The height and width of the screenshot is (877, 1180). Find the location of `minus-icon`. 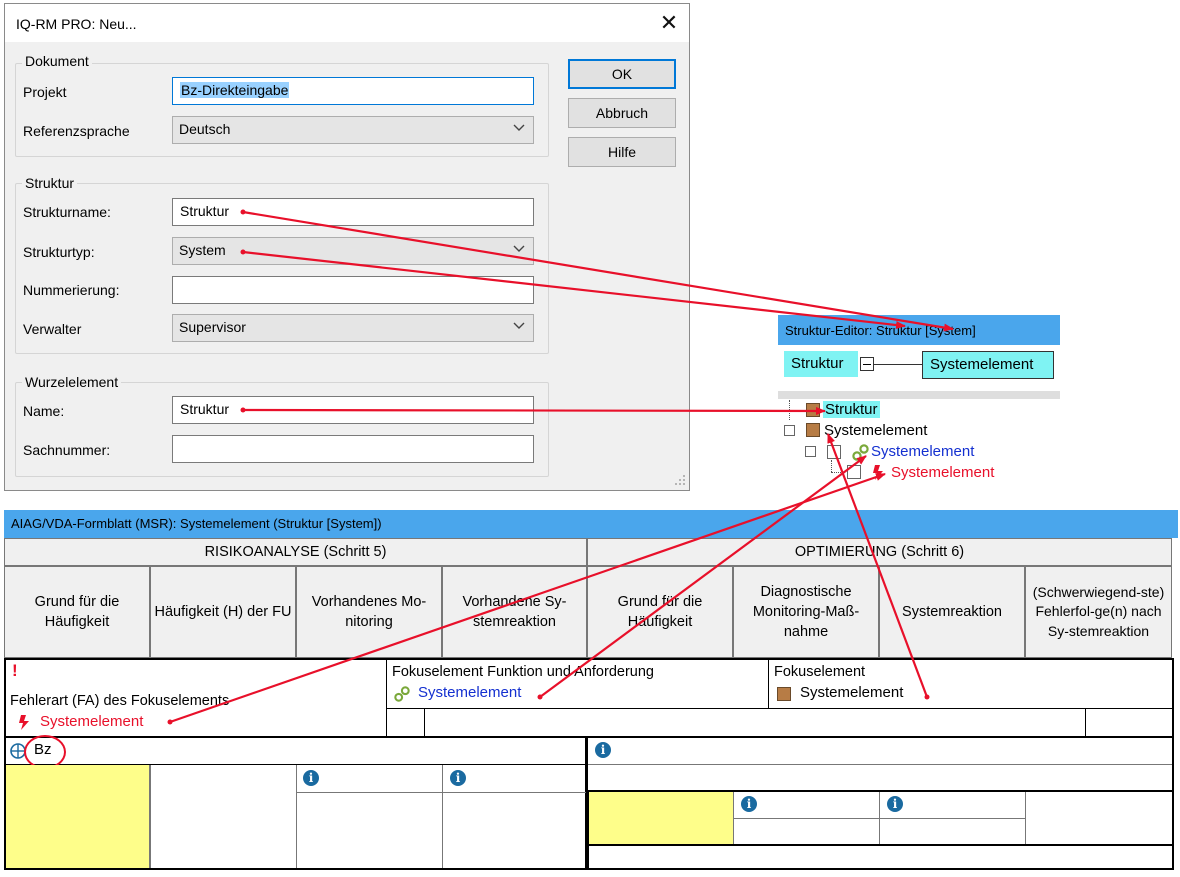

minus-icon is located at coordinates (867, 364).